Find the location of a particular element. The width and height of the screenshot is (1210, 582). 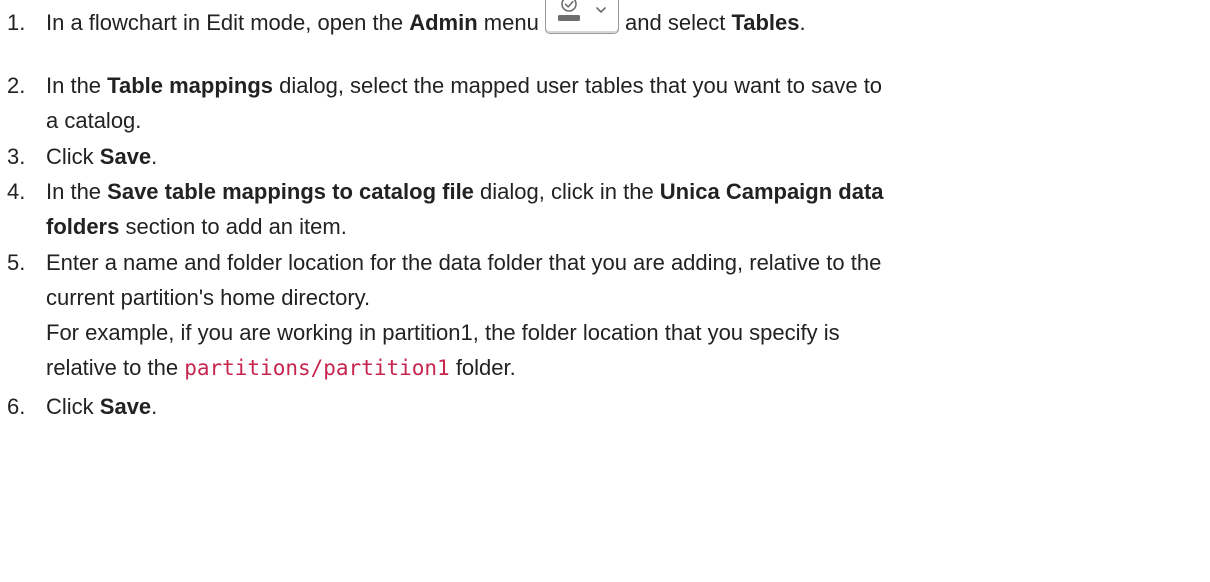

ui-term-save-table-mappings-dialog: Save table mappings to catalog file is located at coordinates (290, 191).